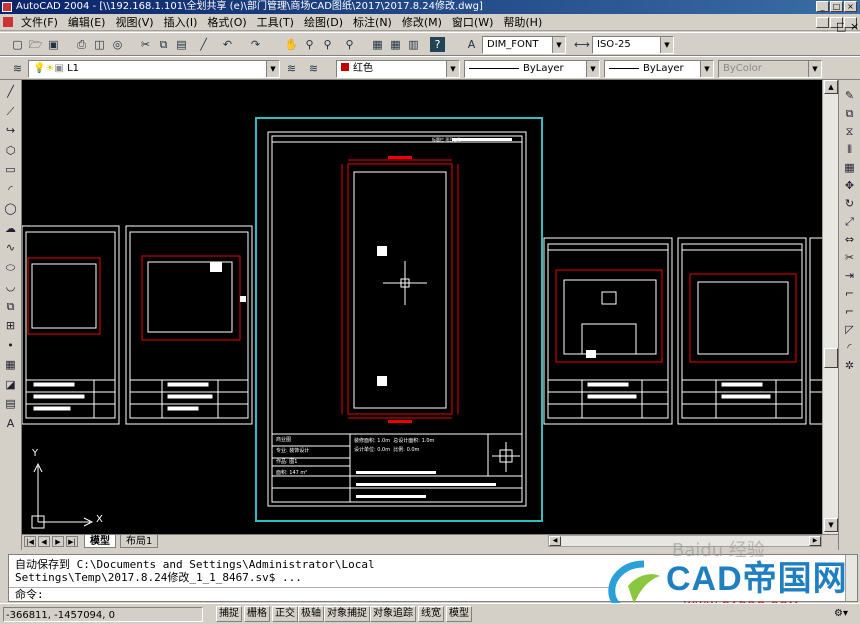 The width and height of the screenshot is (860, 624). I want to click on matchprop-icon: ╱, so click(203, 44).